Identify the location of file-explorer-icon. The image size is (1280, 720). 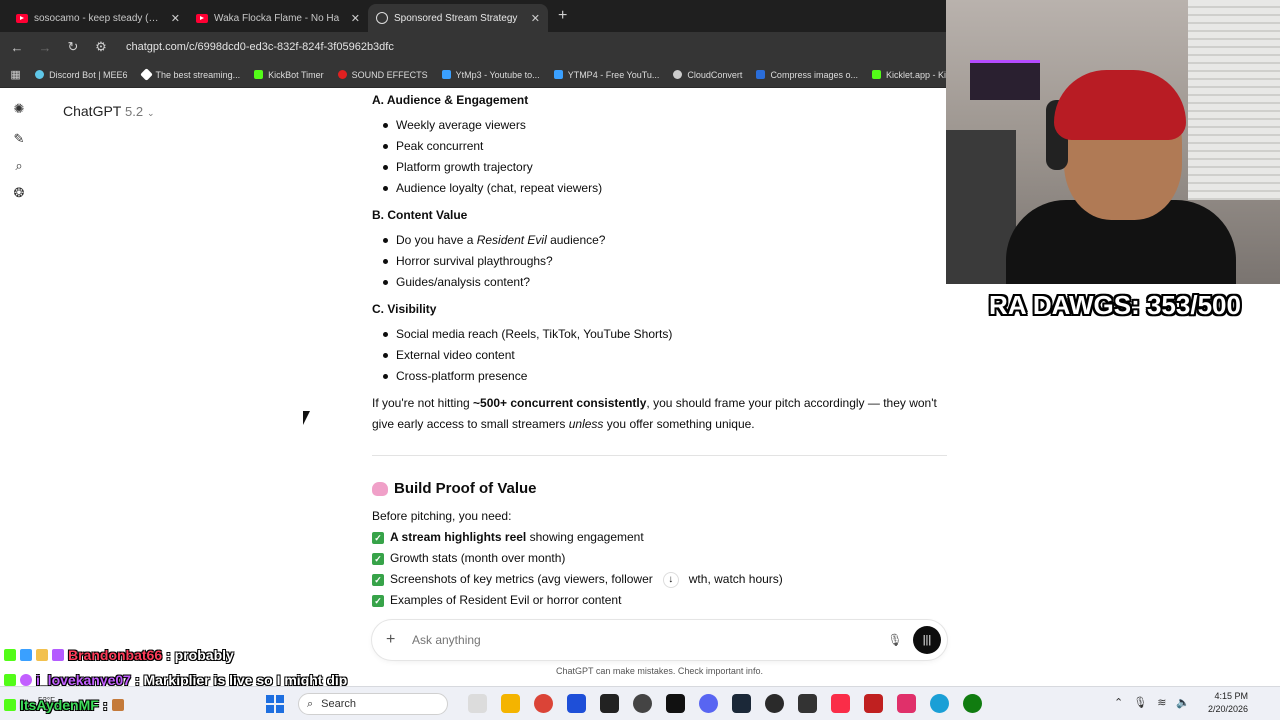
(510, 703).